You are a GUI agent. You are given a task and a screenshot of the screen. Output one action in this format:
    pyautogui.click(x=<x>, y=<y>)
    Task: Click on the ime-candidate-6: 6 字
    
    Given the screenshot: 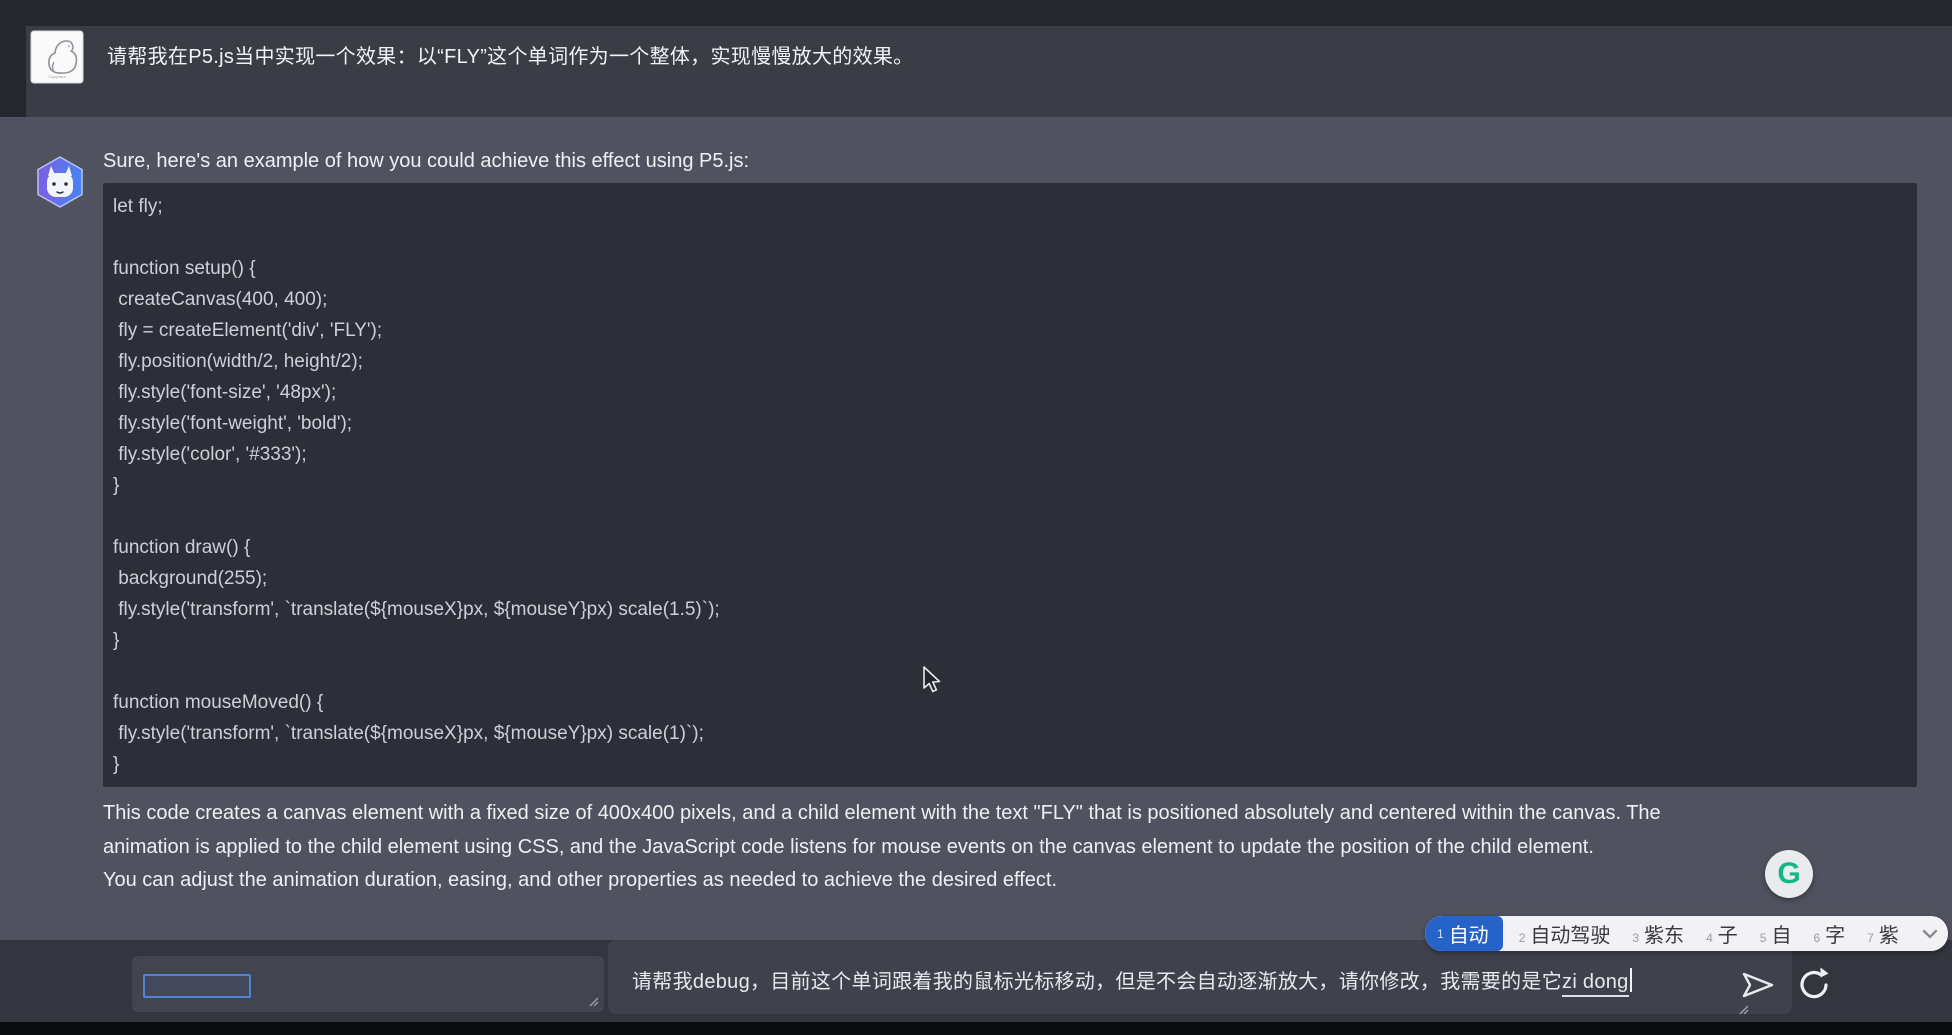 What is the action you would take?
    pyautogui.click(x=1829, y=933)
    